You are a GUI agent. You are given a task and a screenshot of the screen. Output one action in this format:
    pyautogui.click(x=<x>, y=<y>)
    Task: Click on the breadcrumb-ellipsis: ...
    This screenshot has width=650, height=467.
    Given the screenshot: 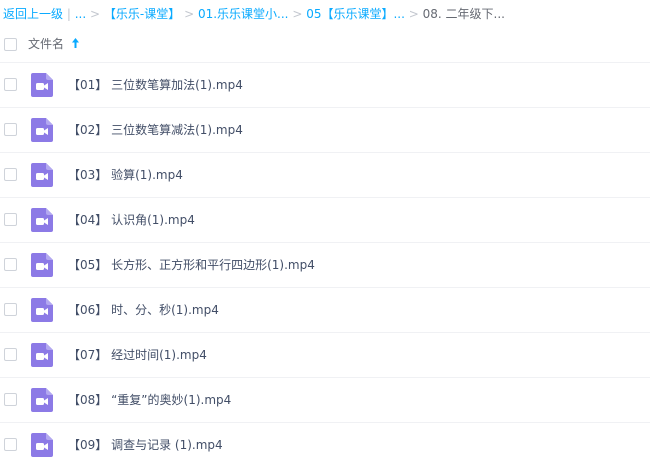 What is the action you would take?
    pyautogui.click(x=80, y=14)
    